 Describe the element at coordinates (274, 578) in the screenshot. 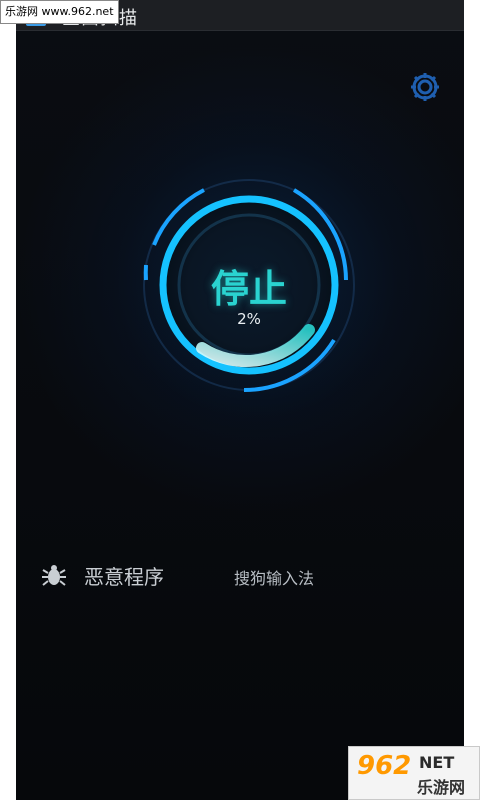

I see `detected-item-label: 搜狗输入法` at that location.